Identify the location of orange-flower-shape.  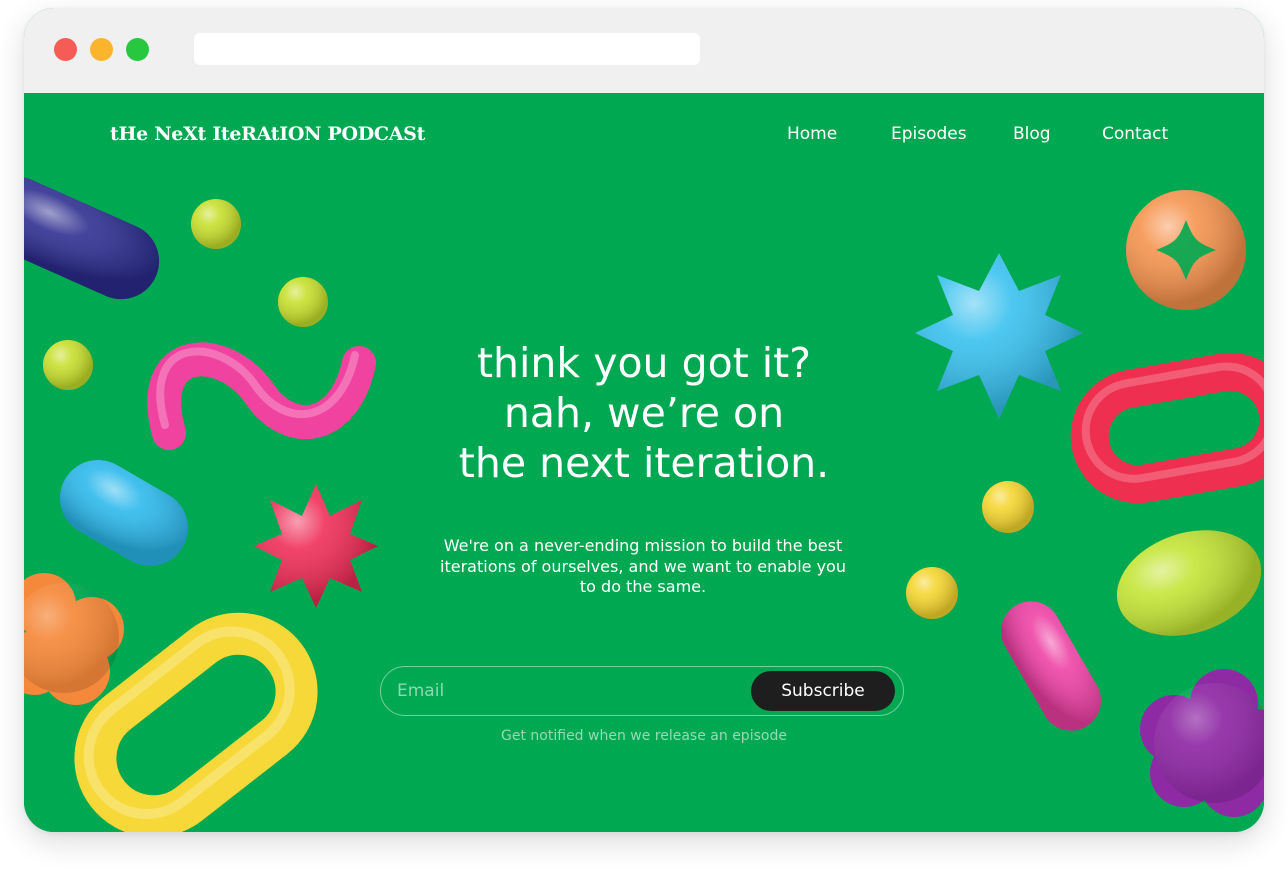
(74, 639).